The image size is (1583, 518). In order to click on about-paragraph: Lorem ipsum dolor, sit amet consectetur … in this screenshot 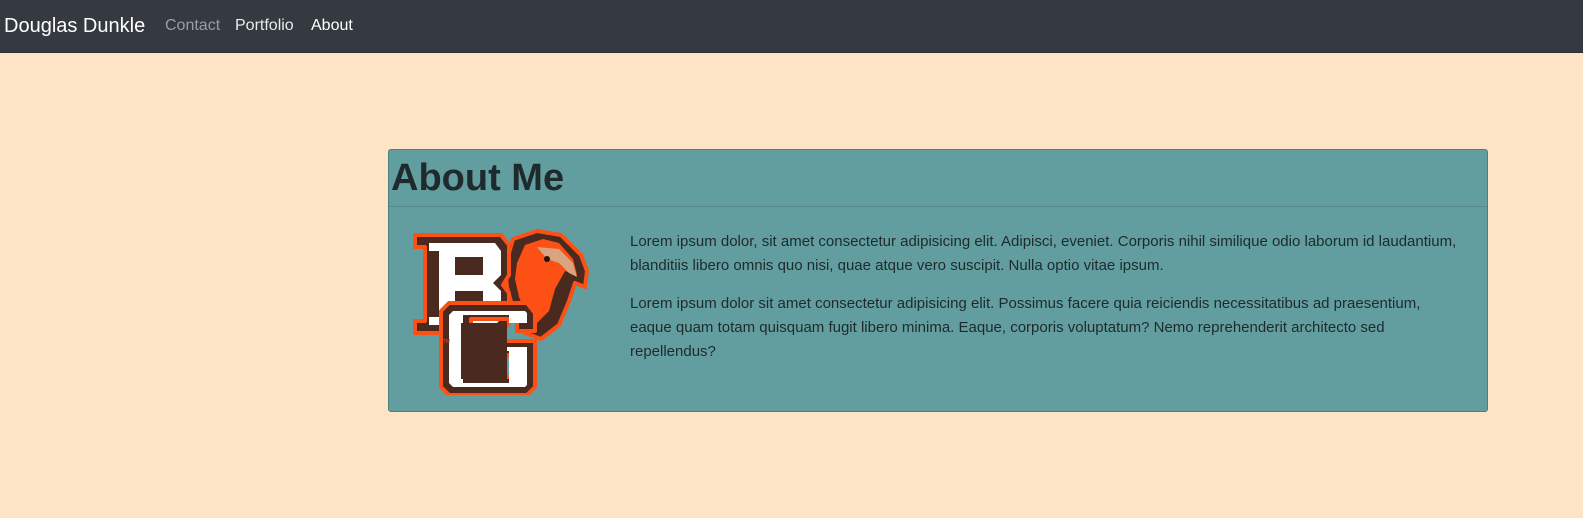, I will do `click(1043, 253)`.